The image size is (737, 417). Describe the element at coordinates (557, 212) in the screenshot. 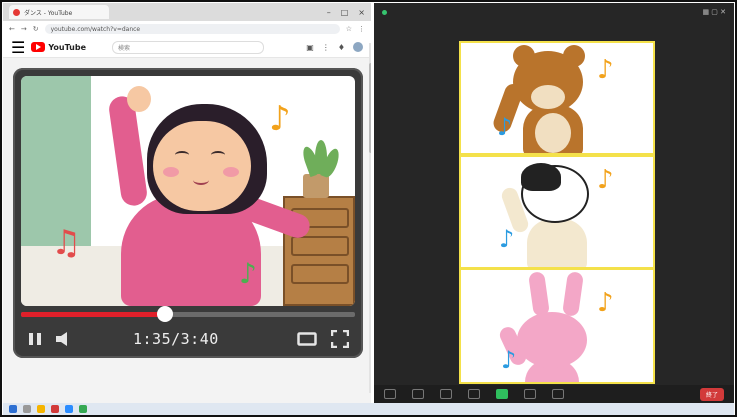

I see `participant-tile-cat: ♪ ♪` at that location.